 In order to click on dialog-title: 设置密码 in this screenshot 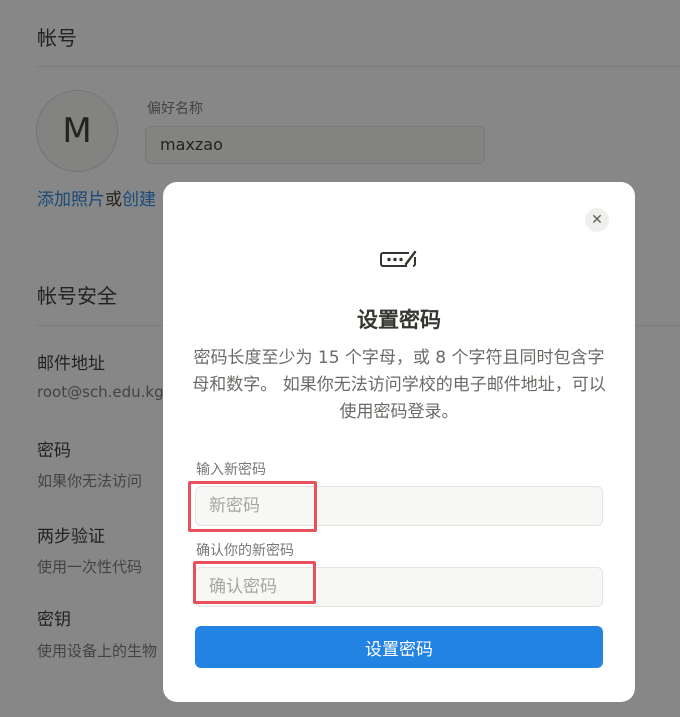, I will do `click(399, 320)`.